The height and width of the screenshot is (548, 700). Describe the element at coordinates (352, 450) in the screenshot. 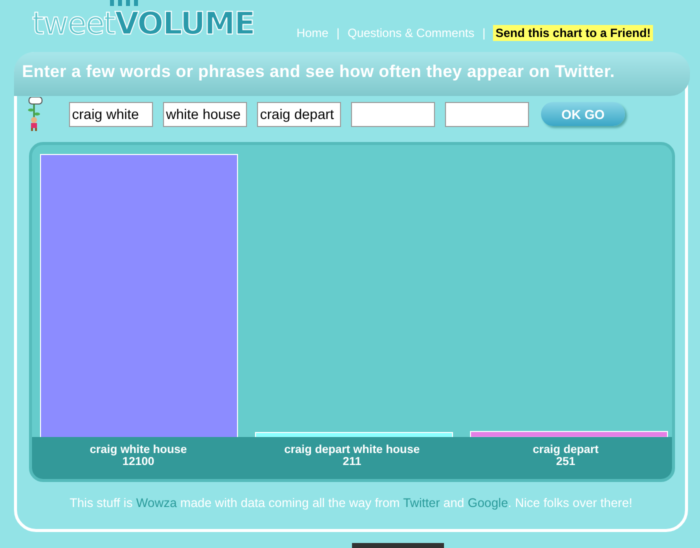

I see `category-label: craig depart white house` at that location.